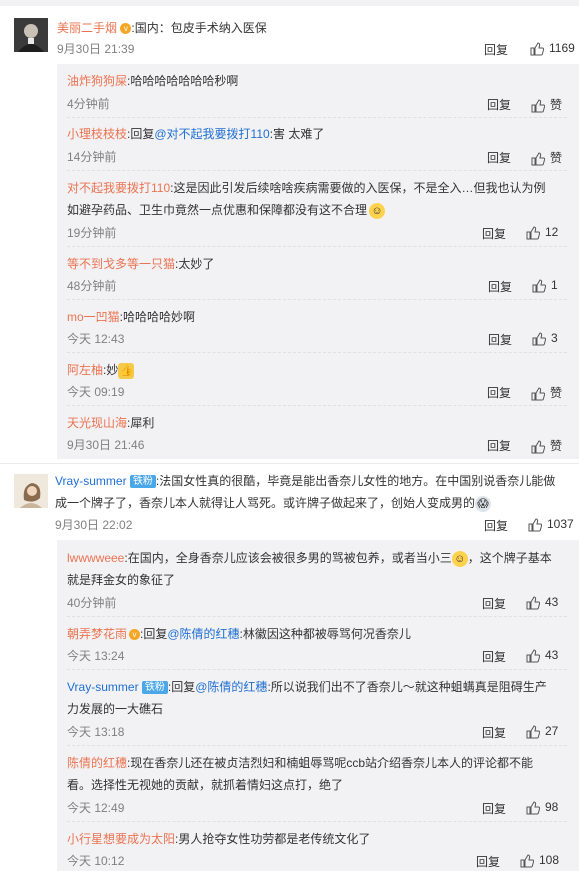 The image size is (579, 871). What do you see at coordinates (85, 370) in the screenshot?
I see `reply-username: 阿左柚` at bounding box center [85, 370].